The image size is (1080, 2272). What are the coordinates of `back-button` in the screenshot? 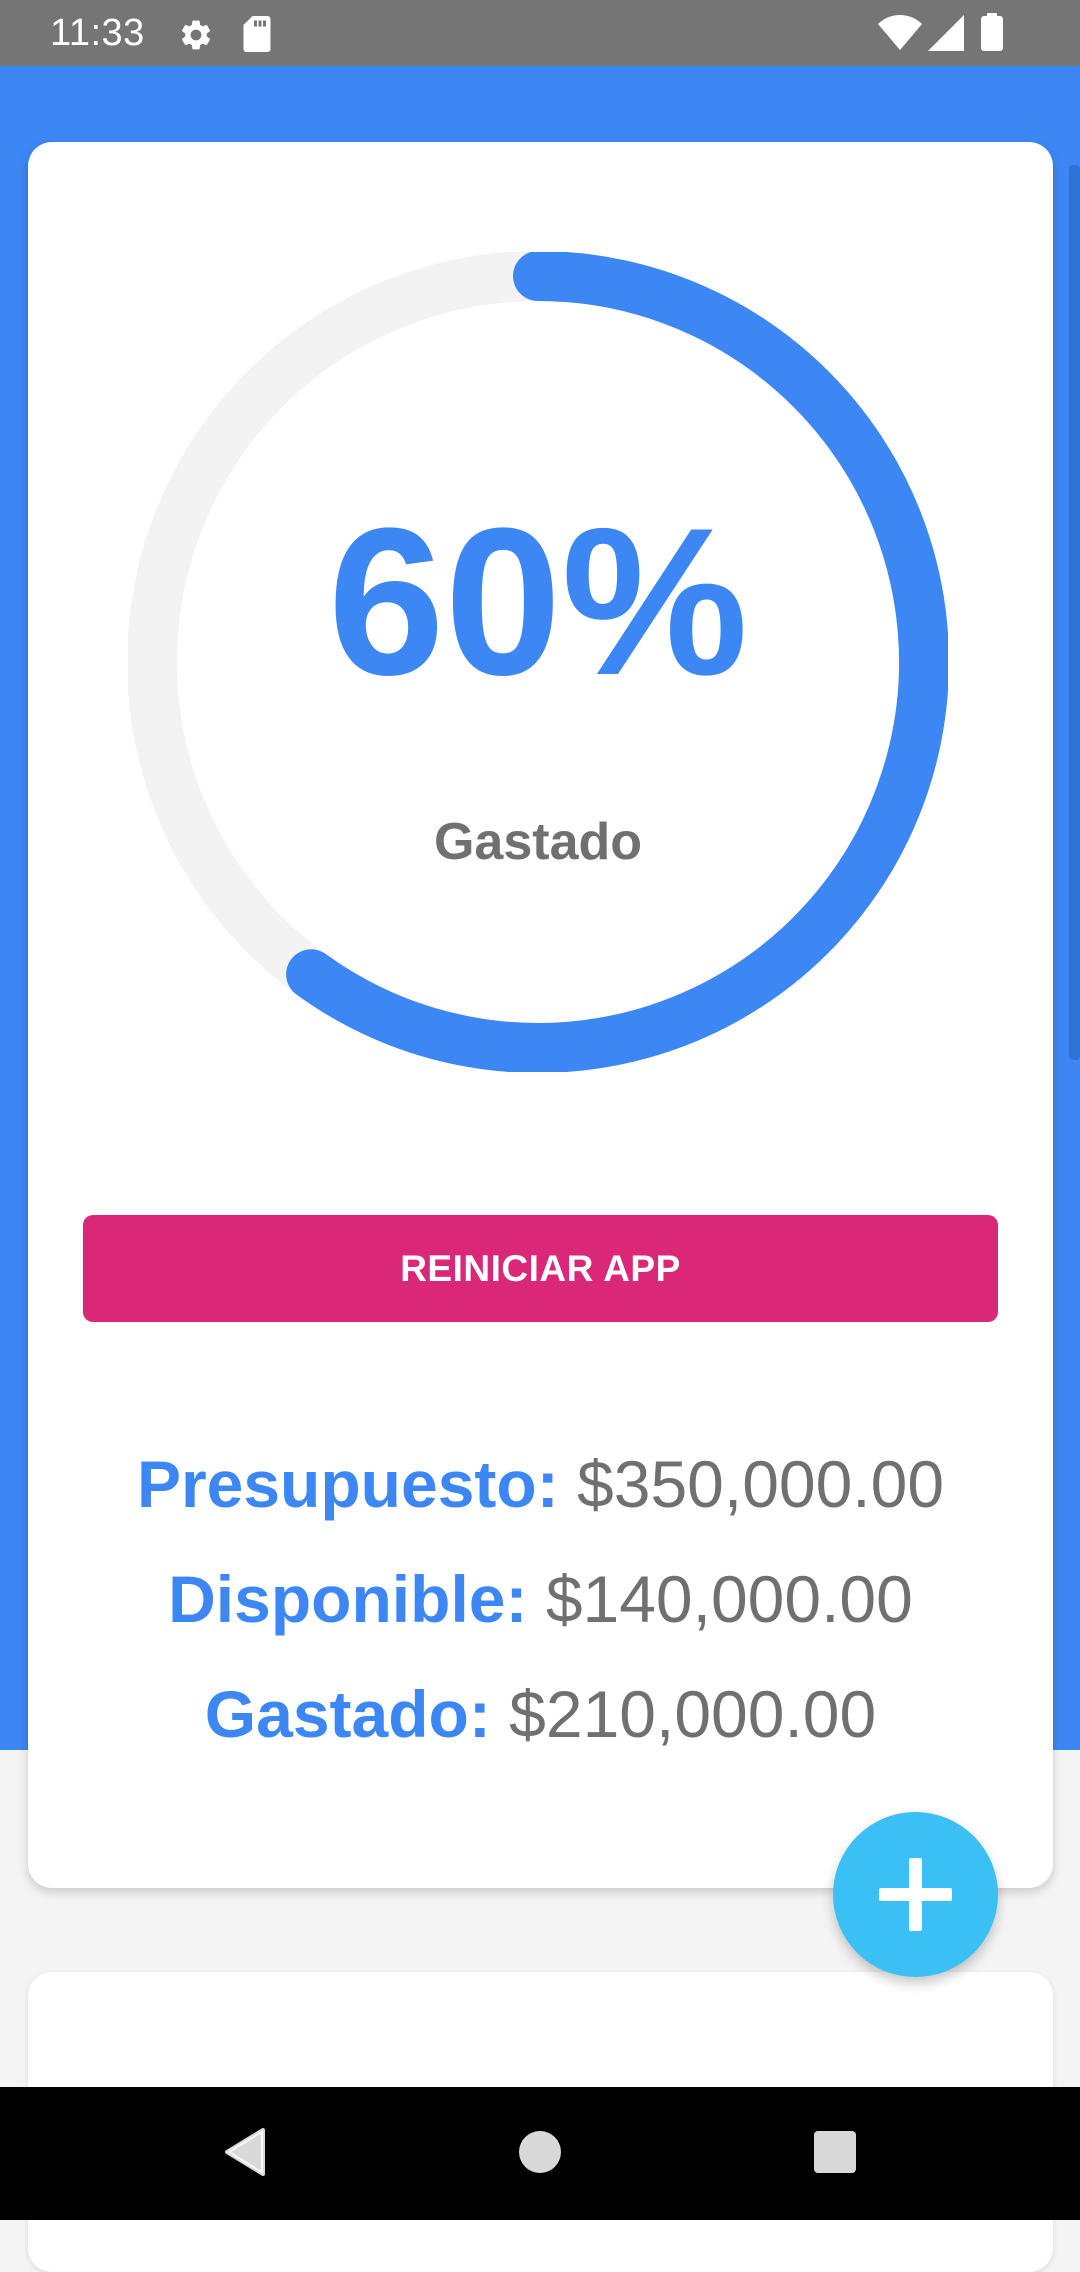 It's located at (245, 2152).